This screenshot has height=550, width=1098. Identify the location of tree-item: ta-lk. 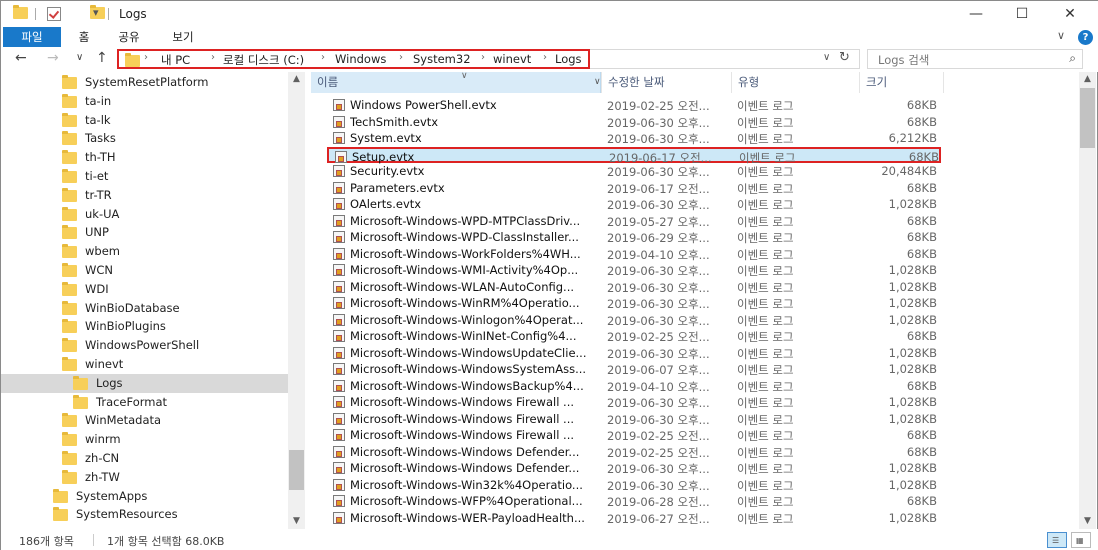
(144, 120).